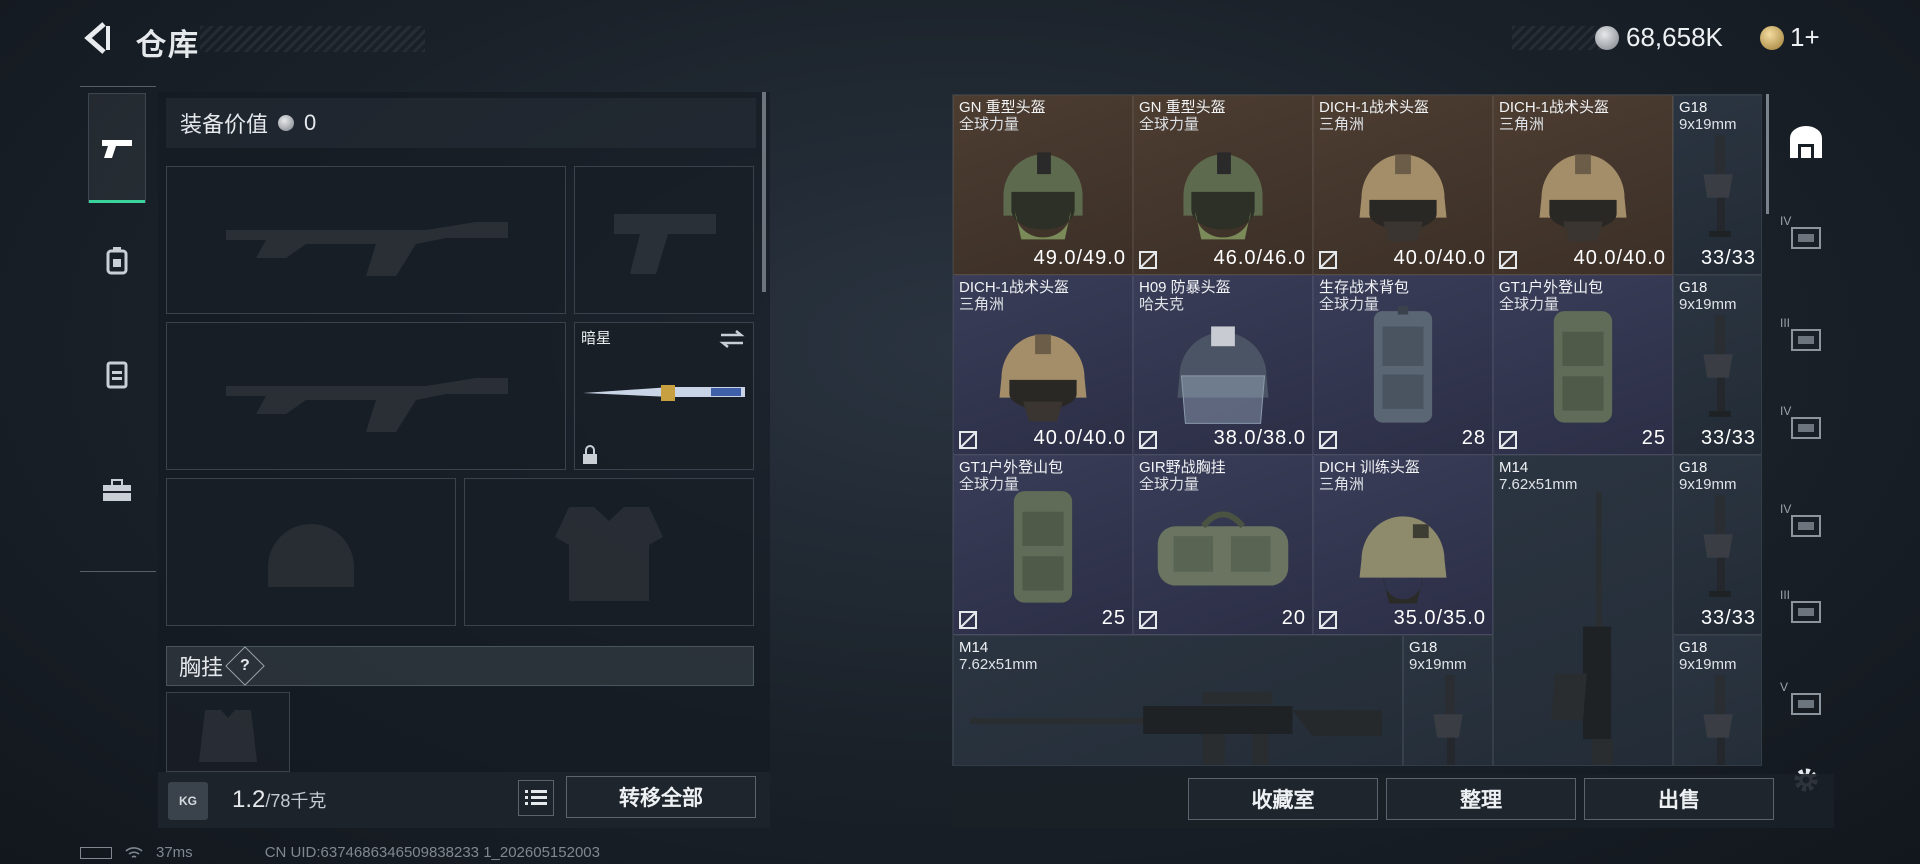  I want to click on storage-tab: V, so click(1804, 700).